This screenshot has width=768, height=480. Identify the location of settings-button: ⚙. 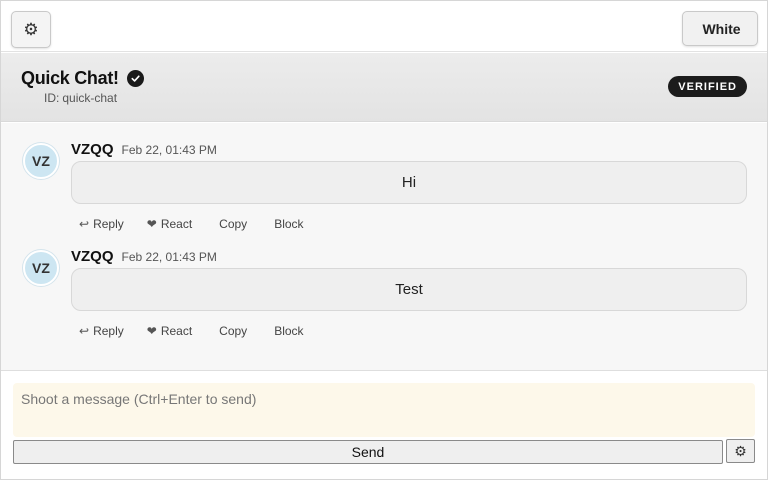
(31, 29).